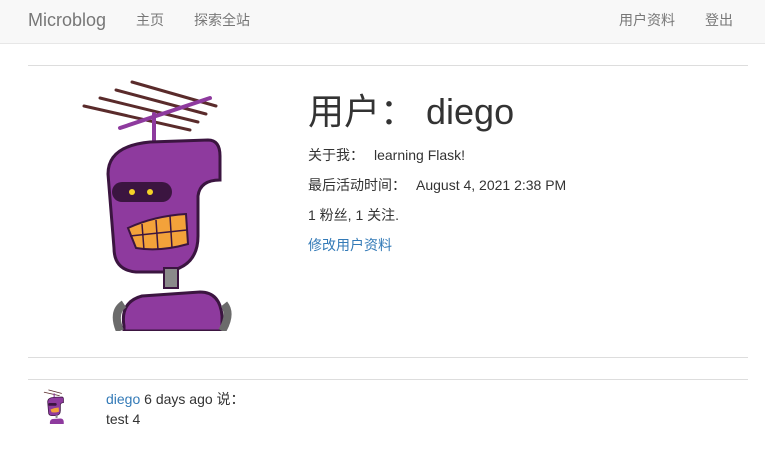  Describe the element at coordinates (420, 155) in the screenshot. I see `about-me-value: learning Flask!` at that location.